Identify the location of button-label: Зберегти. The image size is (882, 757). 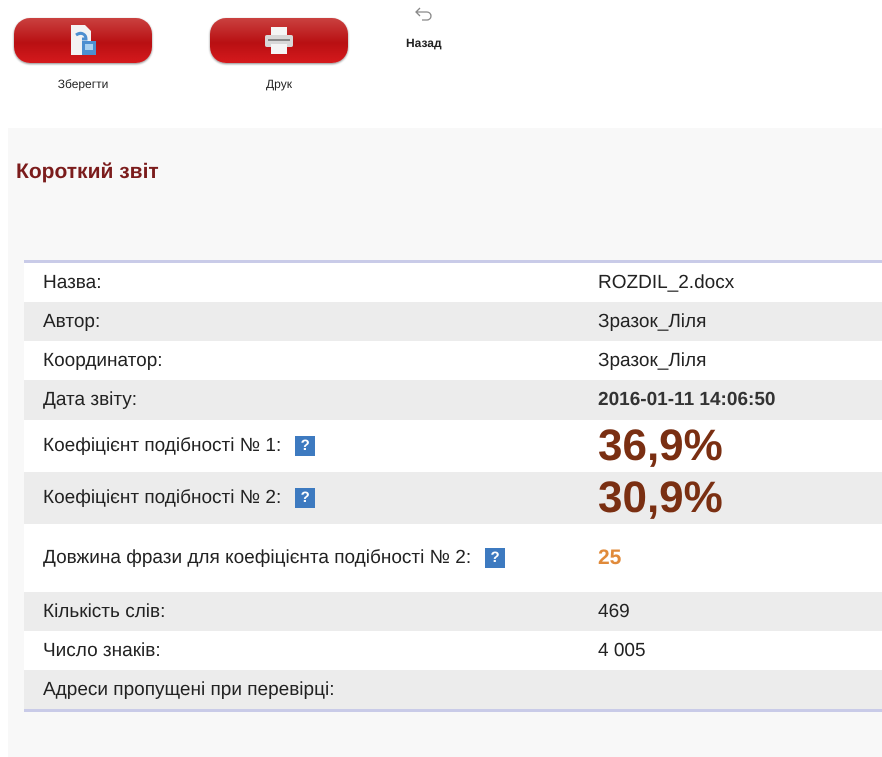
(83, 84).